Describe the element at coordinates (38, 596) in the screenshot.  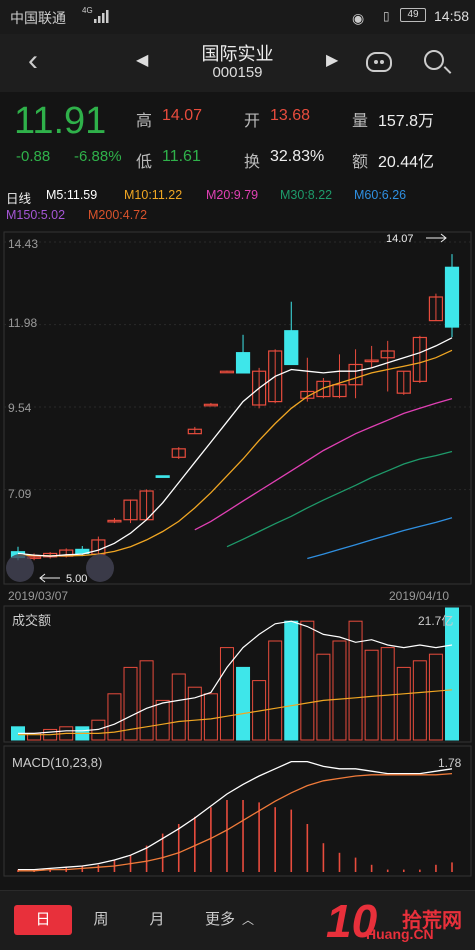
I see `x-start-label: 2019/03/07` at that location.